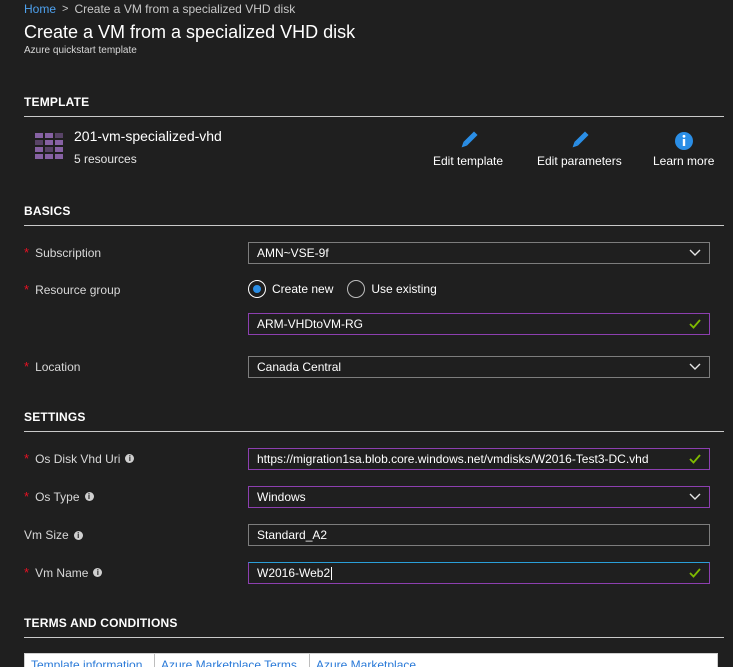 The image size is (733, 667). Describe the element at coordinates (356, 289) in the screenshot. I see `use-existing-radio` at that location.